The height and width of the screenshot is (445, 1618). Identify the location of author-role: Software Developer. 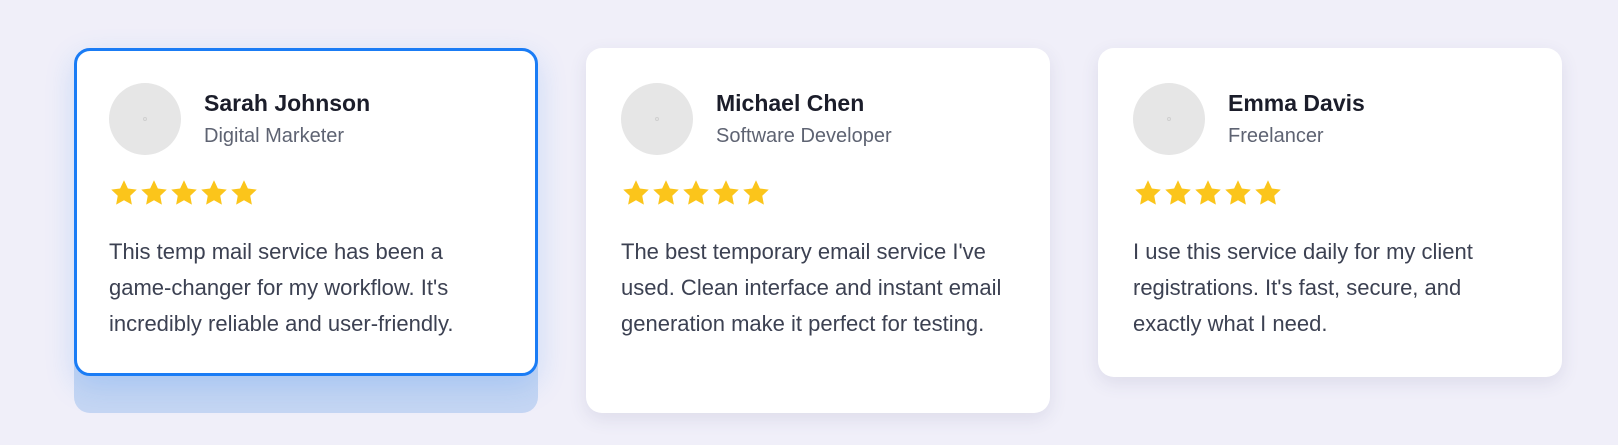
(804, 136).